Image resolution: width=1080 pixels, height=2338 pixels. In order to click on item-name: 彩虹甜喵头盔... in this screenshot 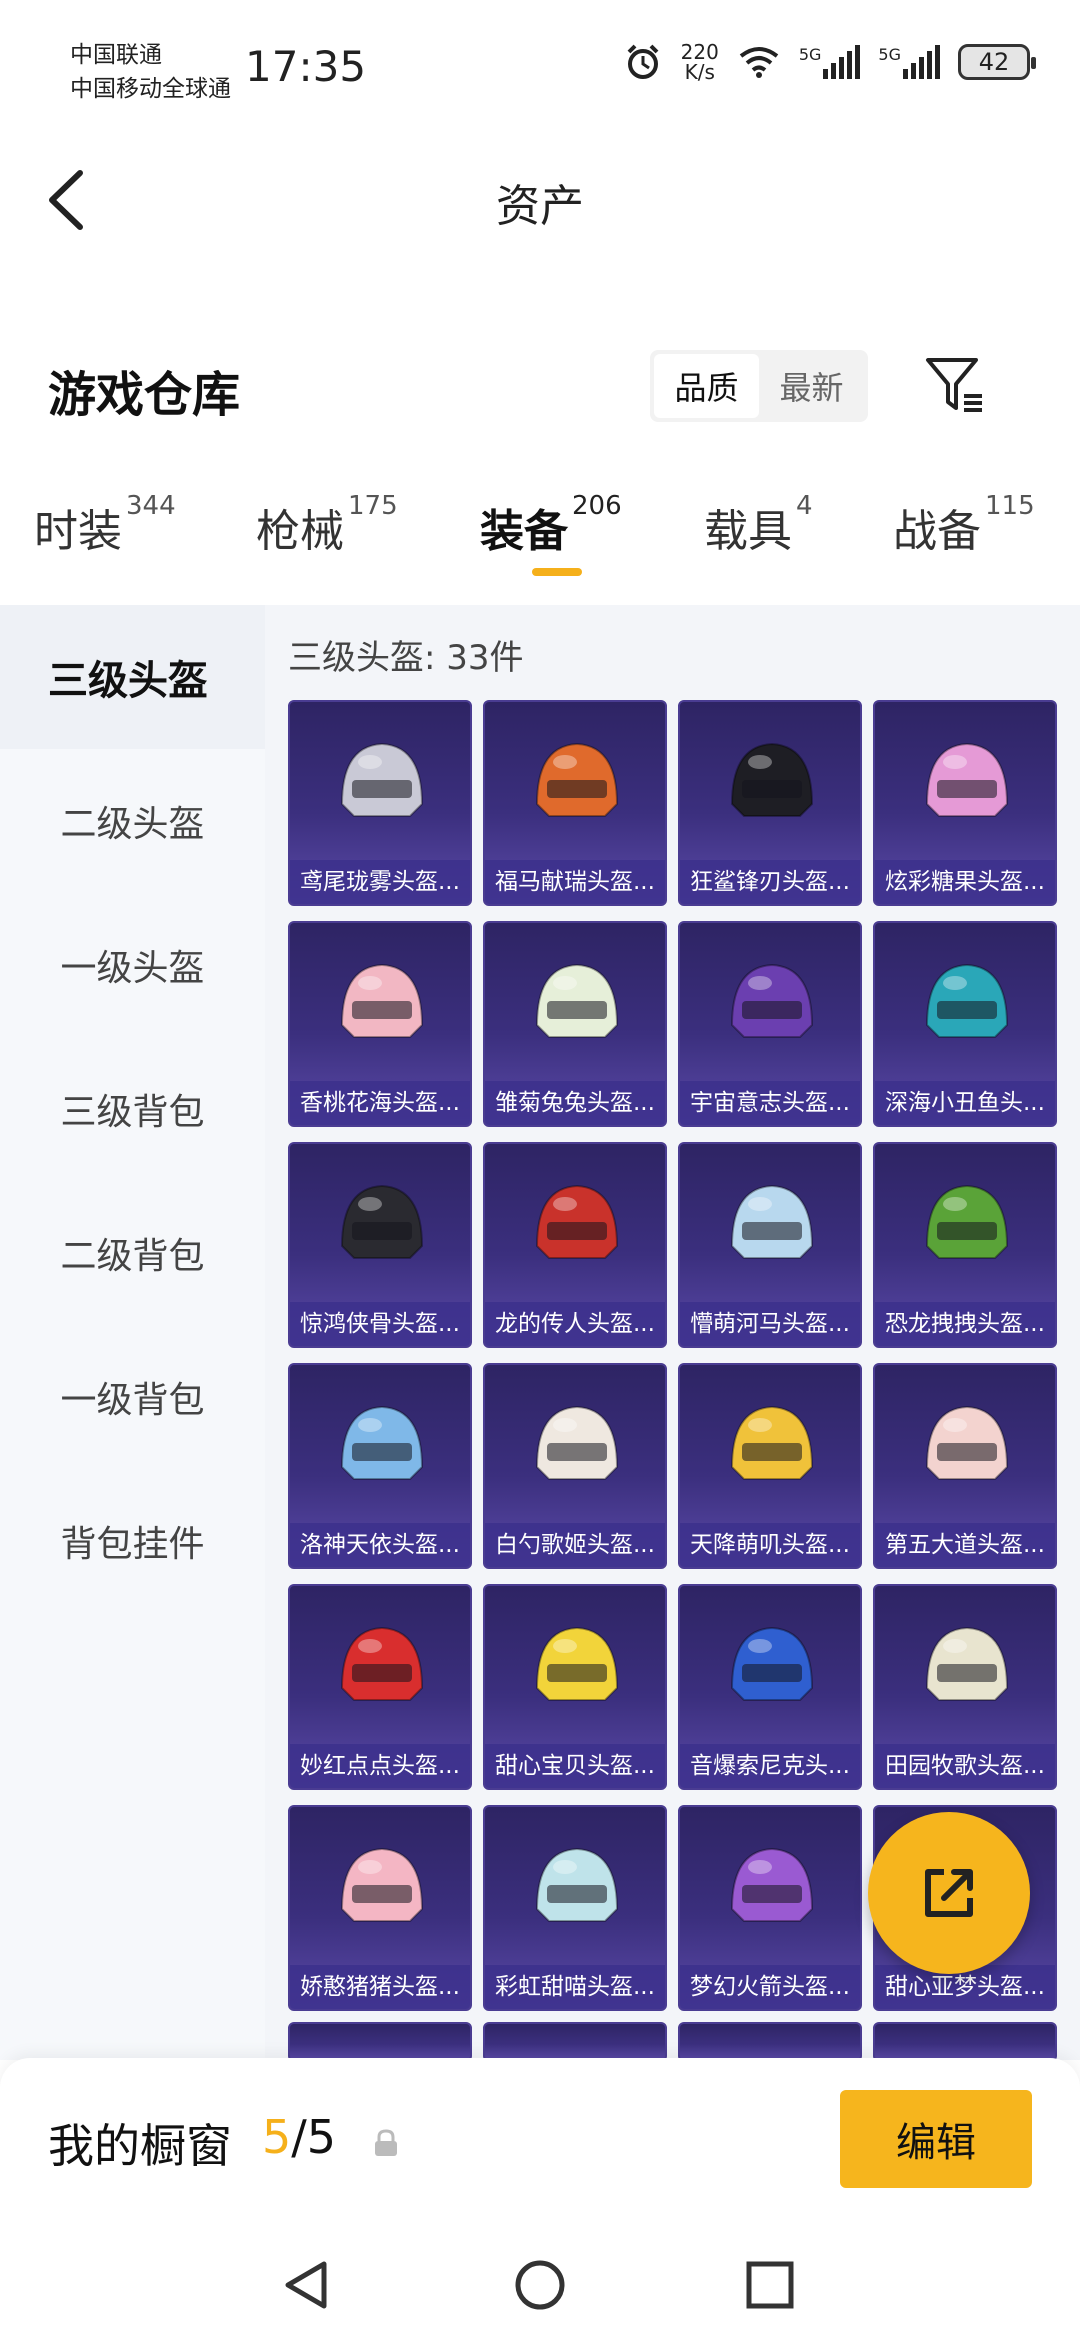, I will do `click(575, 1987)`.